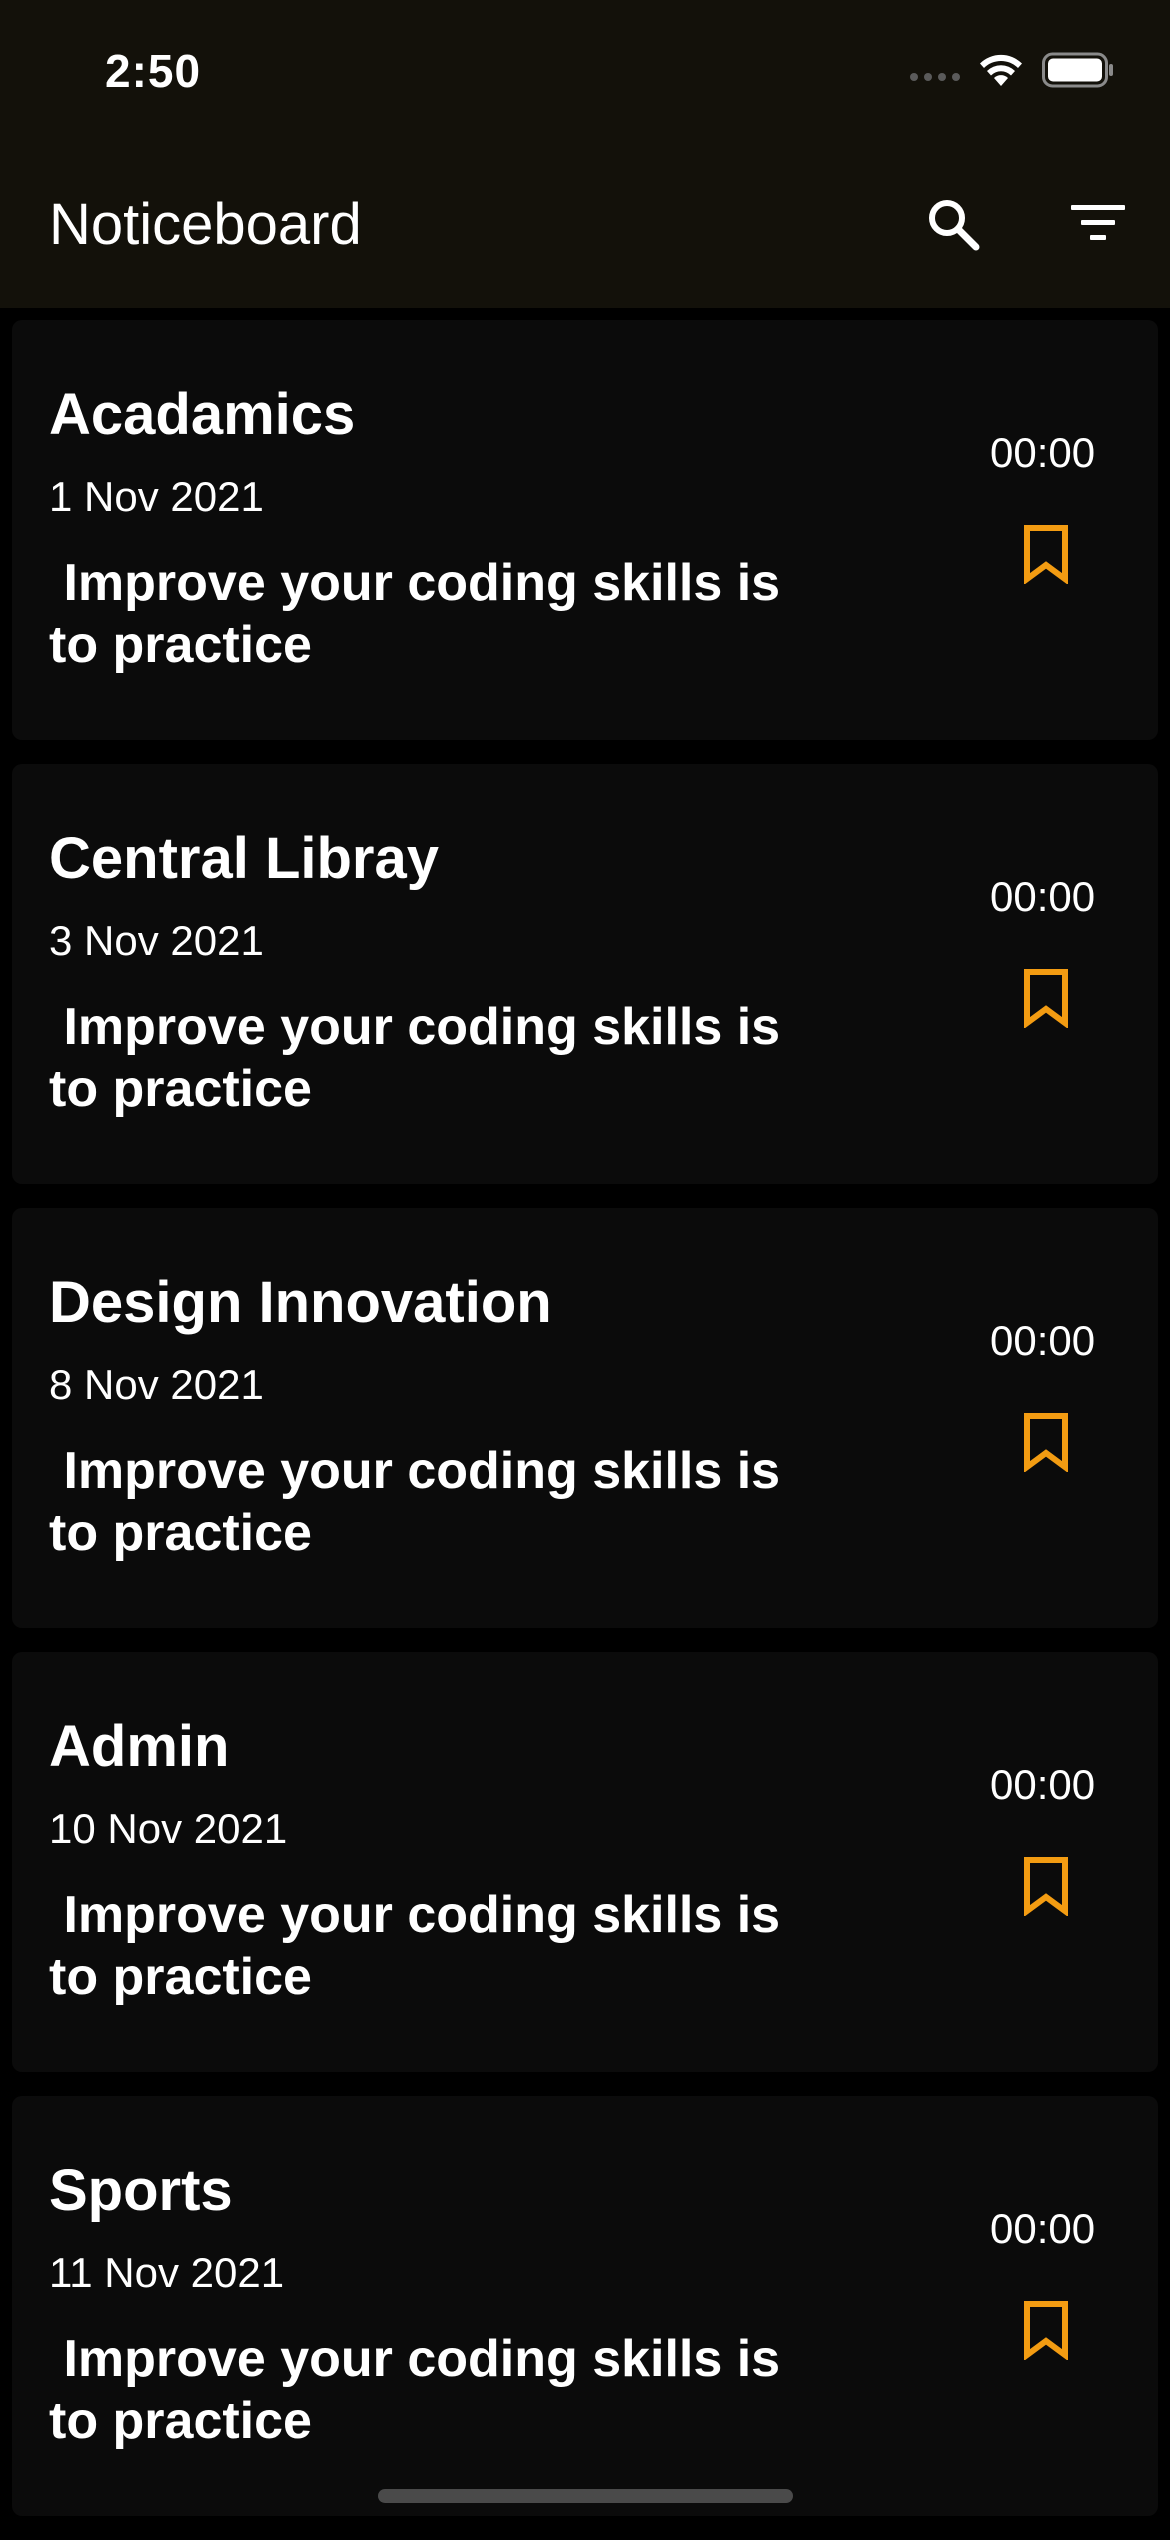  Describe the element at coordinates (156, 1384) in the screenshot. I see `notice-date: 8 Nov 2021` at that location.